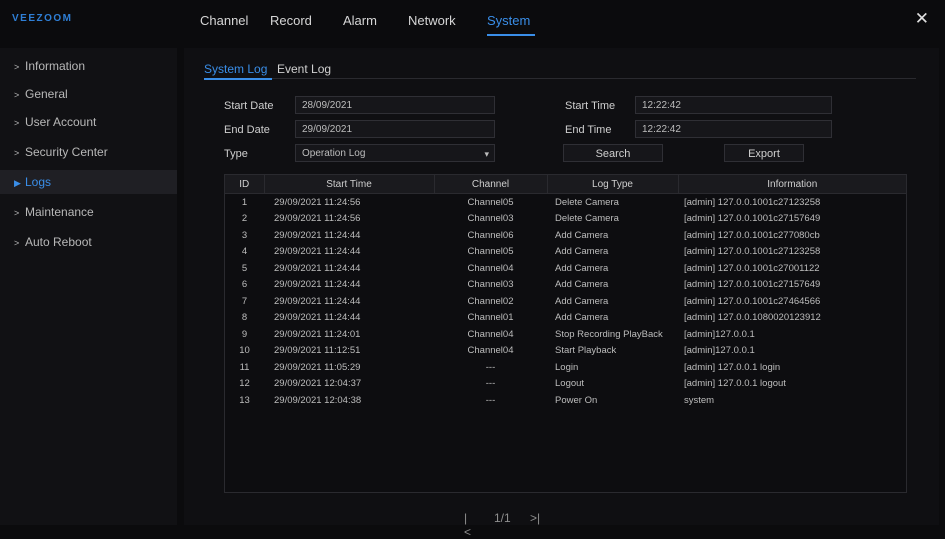 The width and height of the screenshot is (945, 539). What do you see at coordinates (586, 351) in the screenshot?
I see `cell-log-type: Start Playback` at bounding box center [586, 351].